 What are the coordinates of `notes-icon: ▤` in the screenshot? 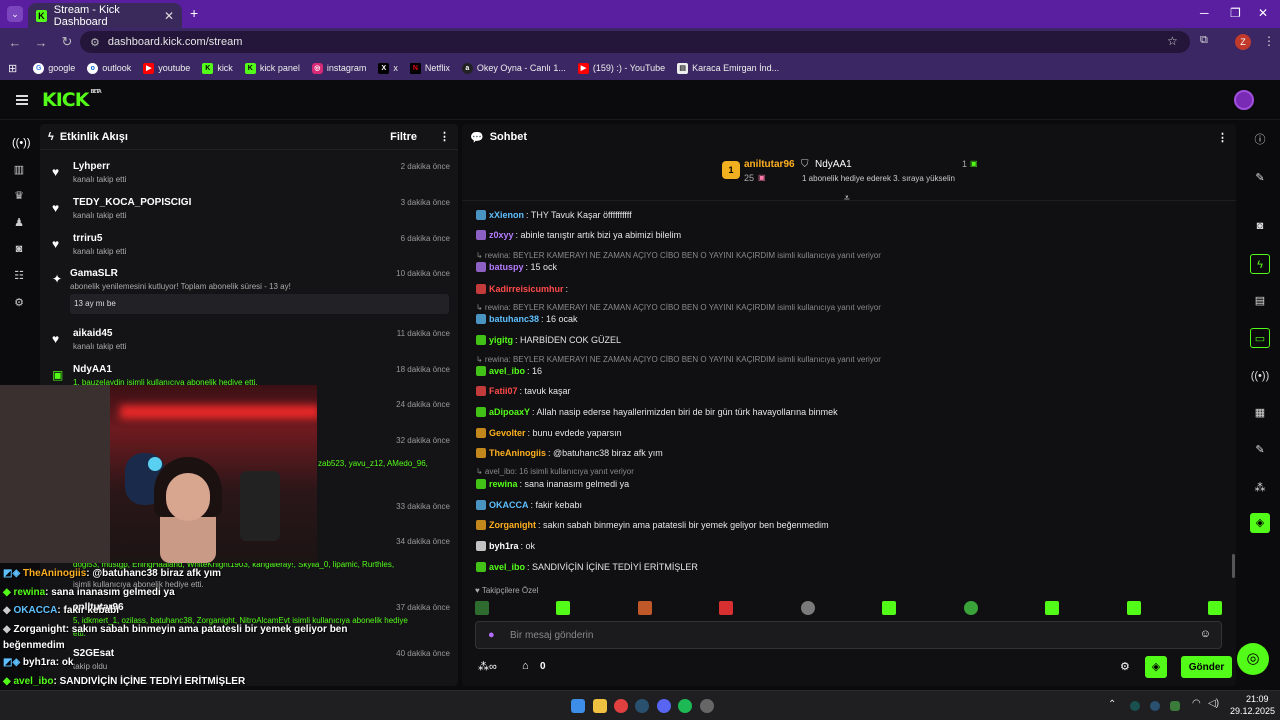 It's located at (1260, 301).